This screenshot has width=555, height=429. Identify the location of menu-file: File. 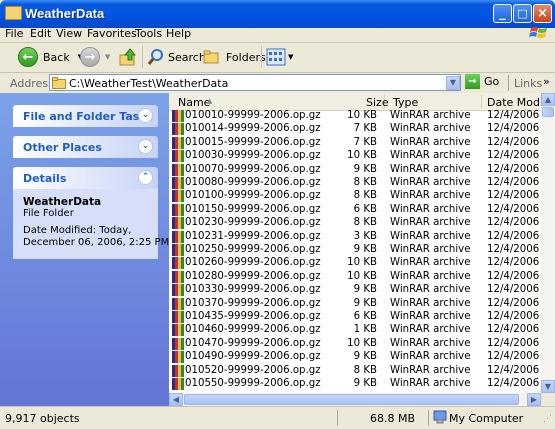
(14, 33).